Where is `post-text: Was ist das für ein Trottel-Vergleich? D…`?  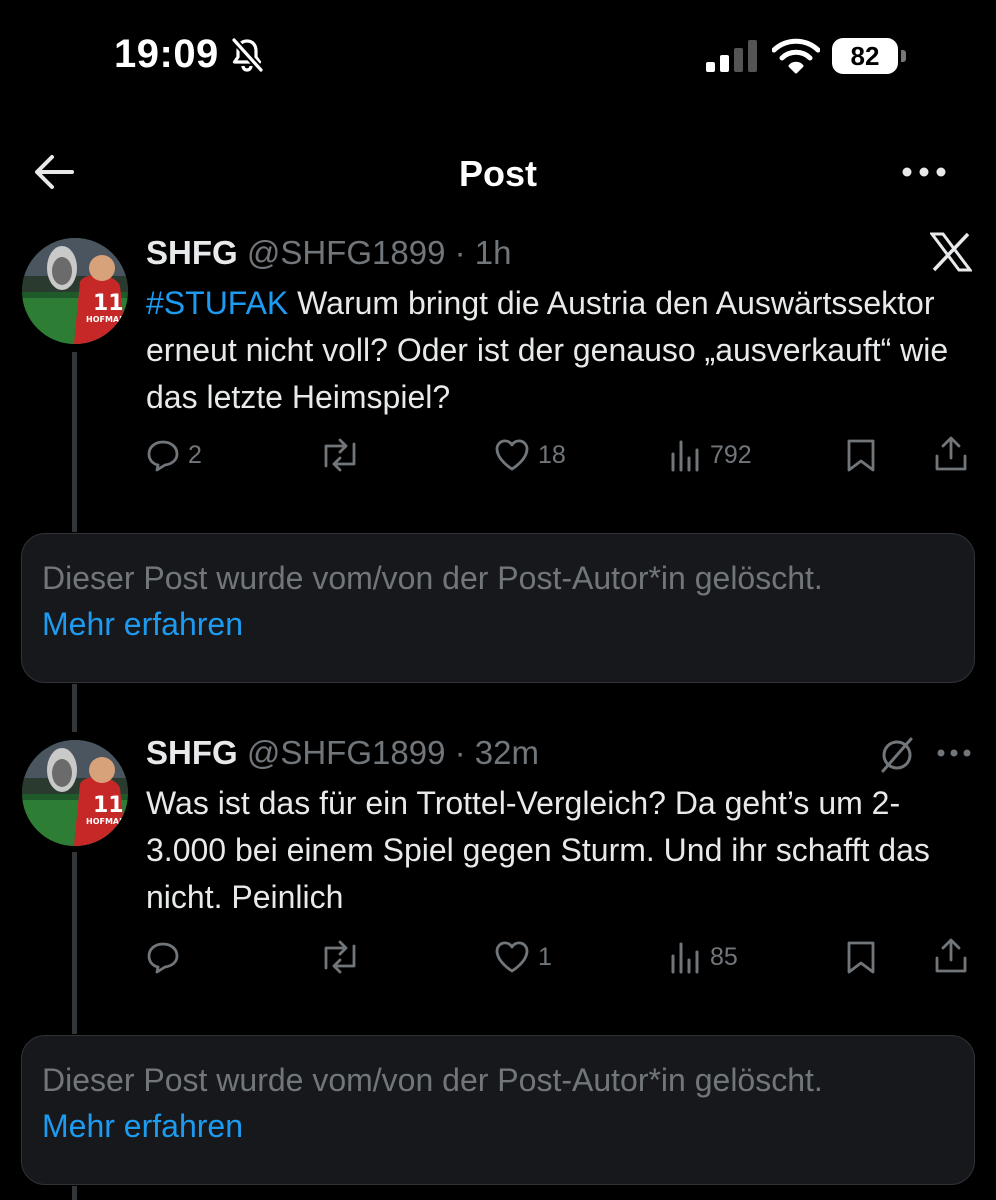
post-text: Was ist das für ein Trottel-Vergleich? D… is located at coordinates (538, 850).